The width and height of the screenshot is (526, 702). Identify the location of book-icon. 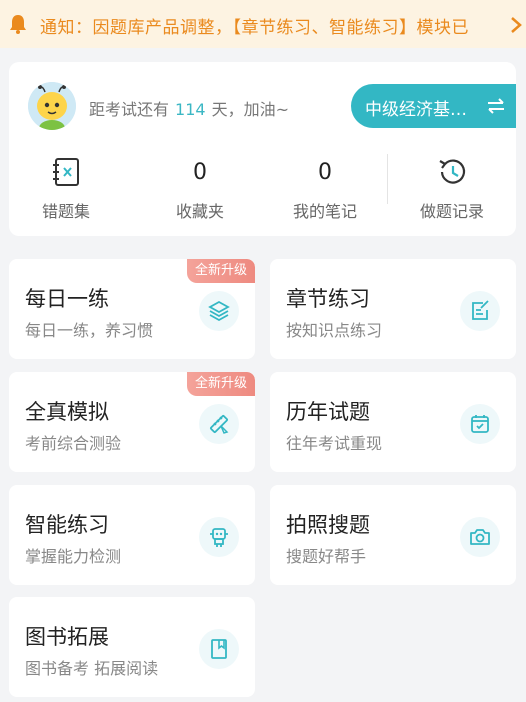
(219, 649).